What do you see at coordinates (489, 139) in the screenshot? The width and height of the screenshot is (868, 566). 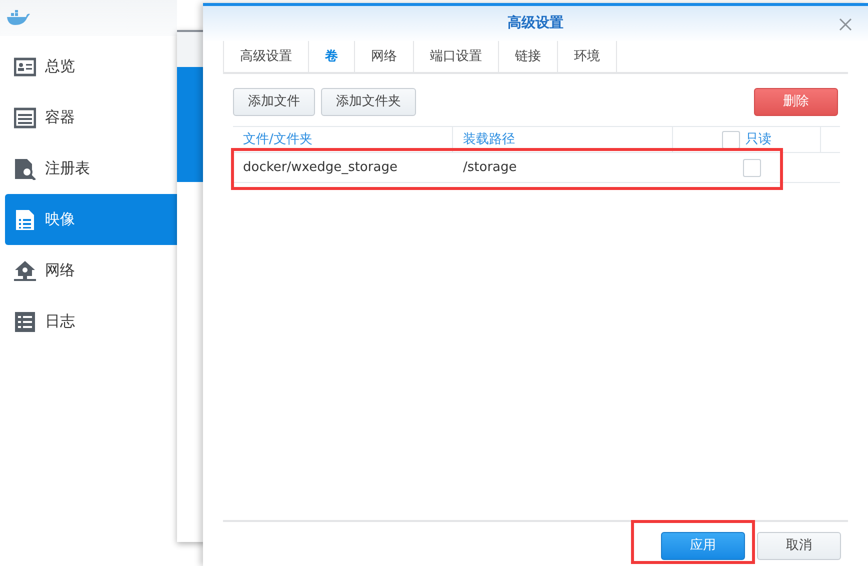 I see `column-header: 装载路径` at bounding box center [489, 139].